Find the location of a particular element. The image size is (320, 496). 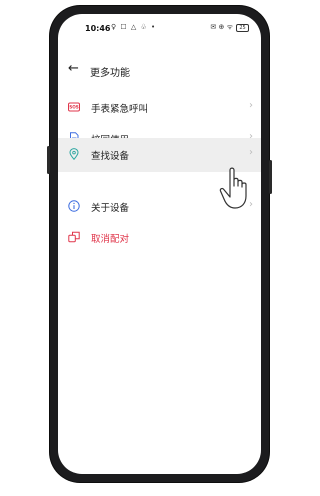

status-bar: 10:46 ♀ ☐ △ ♧ • ✉ ⊕ ᯤ 25 is located at coordinates (159, 27).